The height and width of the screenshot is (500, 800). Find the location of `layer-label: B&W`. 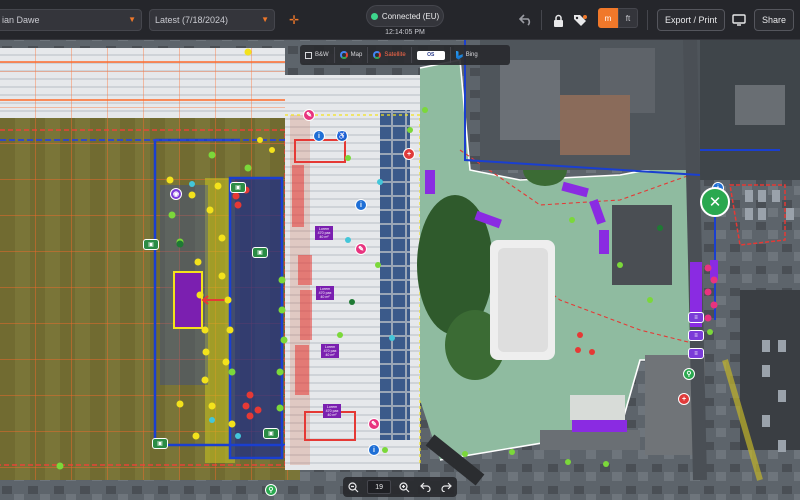

layer-label: B&W is located at coordinates (322, 55).